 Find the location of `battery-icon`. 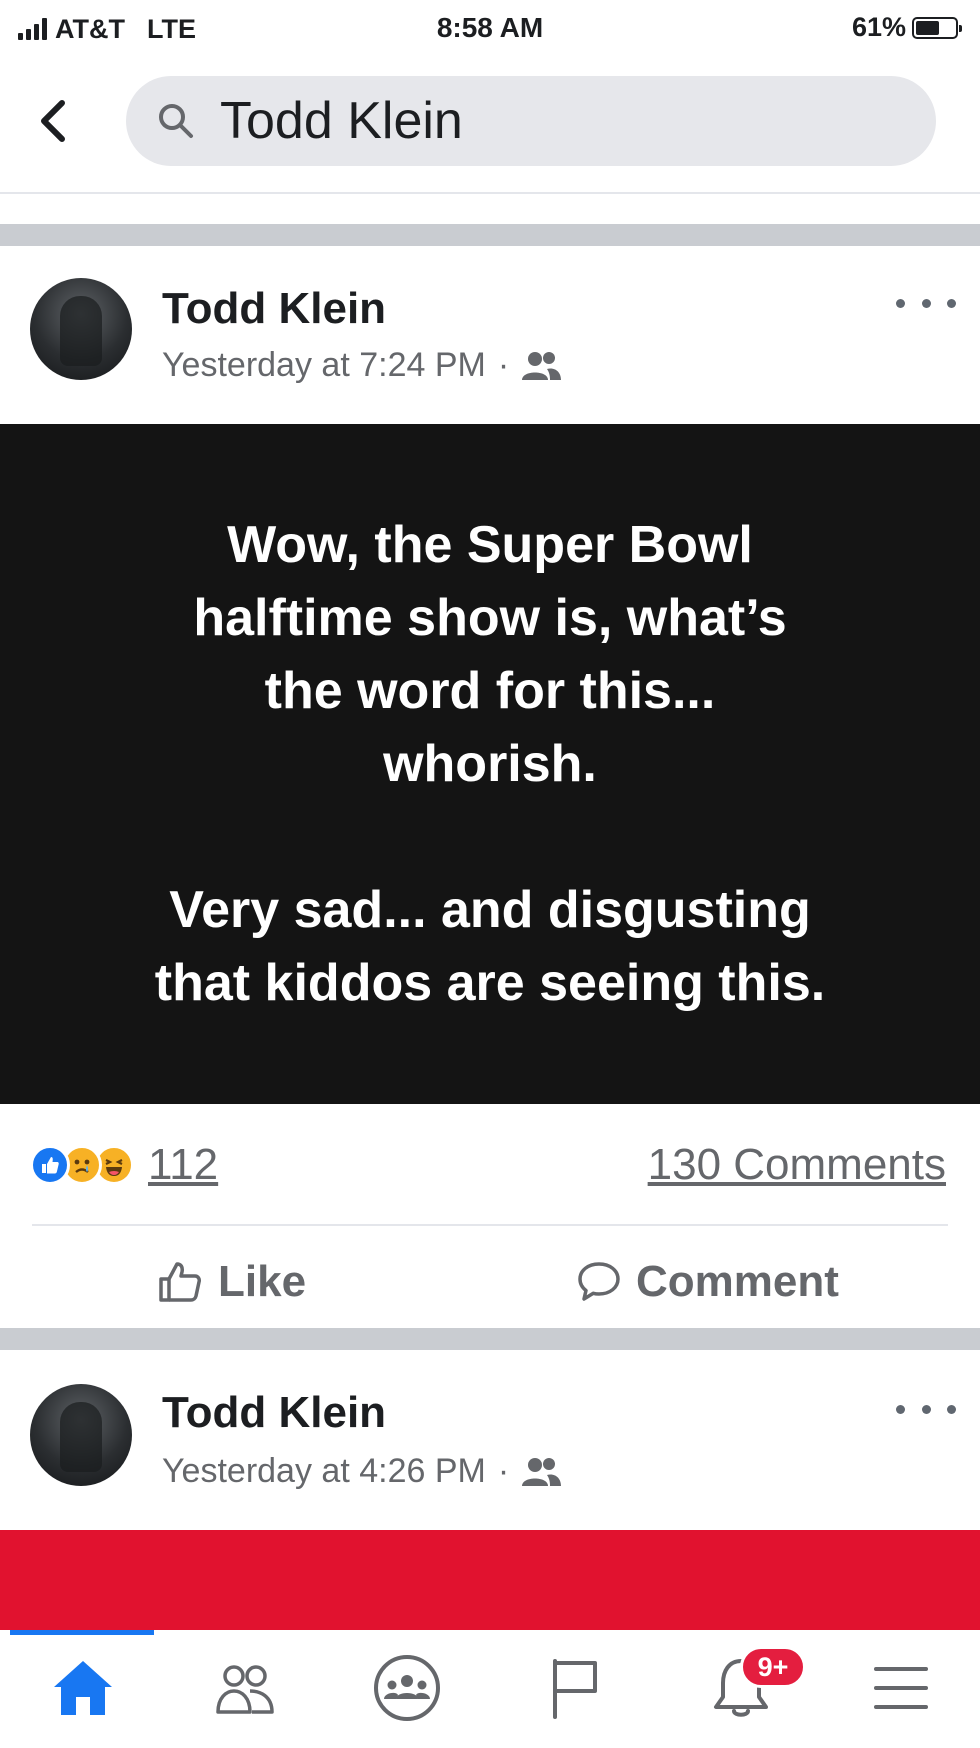

battery-icon is located at coordinates (937, 27).